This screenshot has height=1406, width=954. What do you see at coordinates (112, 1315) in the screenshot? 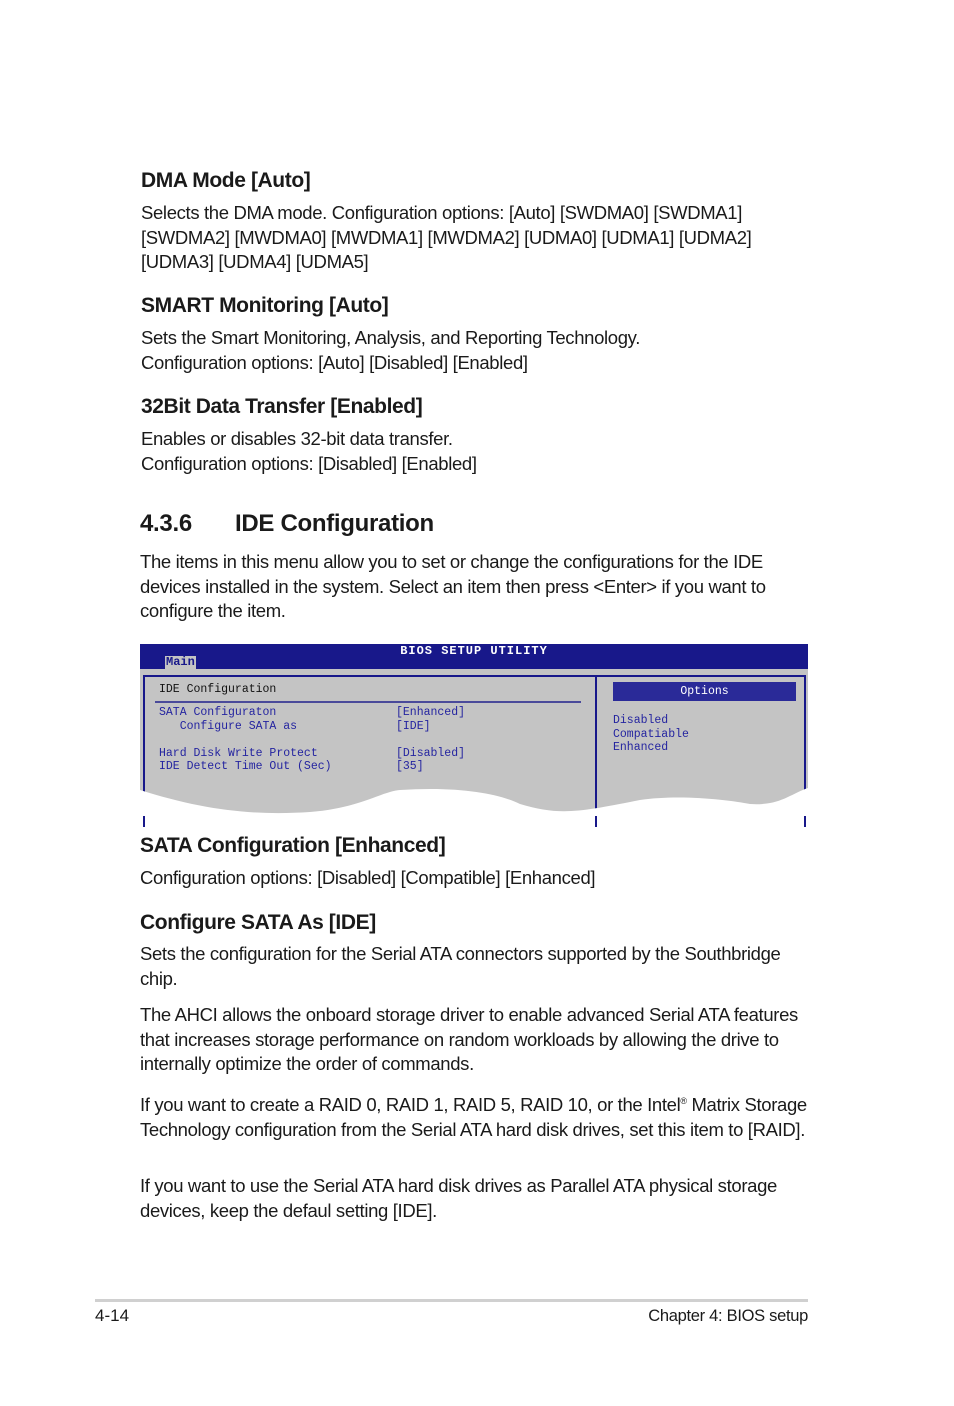
I see `page-number: 4-14` at bounding box center [112, 1315].